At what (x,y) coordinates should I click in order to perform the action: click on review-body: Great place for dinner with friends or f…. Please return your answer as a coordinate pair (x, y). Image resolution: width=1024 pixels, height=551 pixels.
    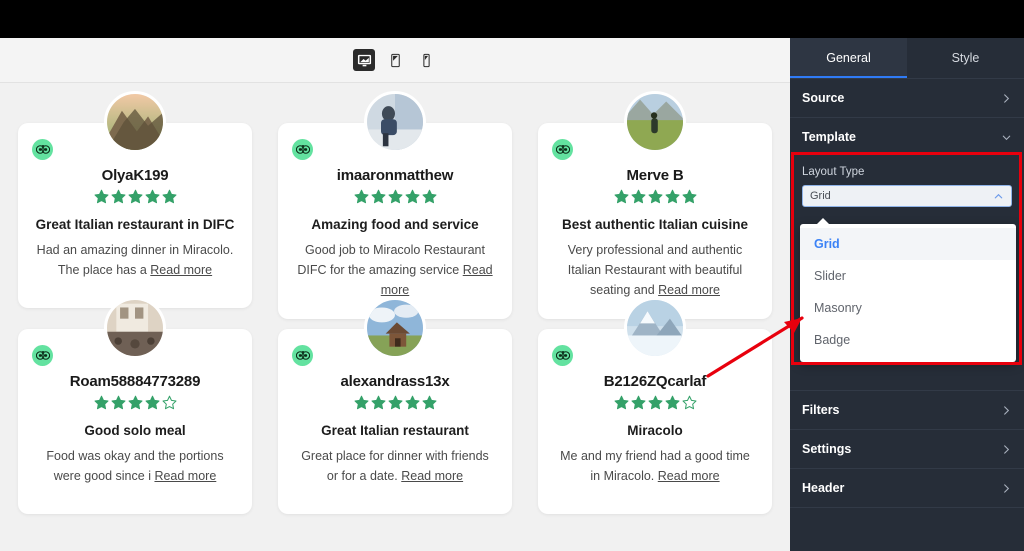
    Looking at the image, I should click on (395, 467).